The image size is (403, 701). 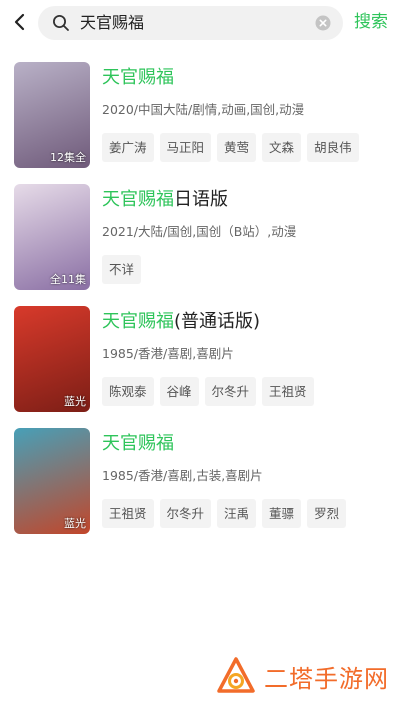 I want to click on tag-list: 不详, so click(x=122, y=269).